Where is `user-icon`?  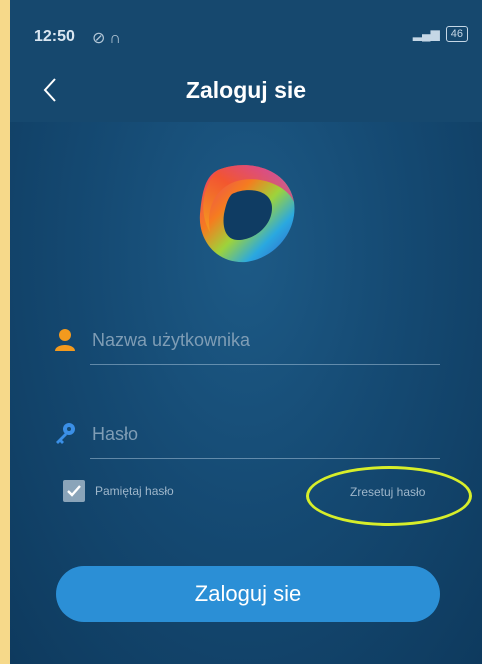 user-icon is located at coordinates (65, 340).